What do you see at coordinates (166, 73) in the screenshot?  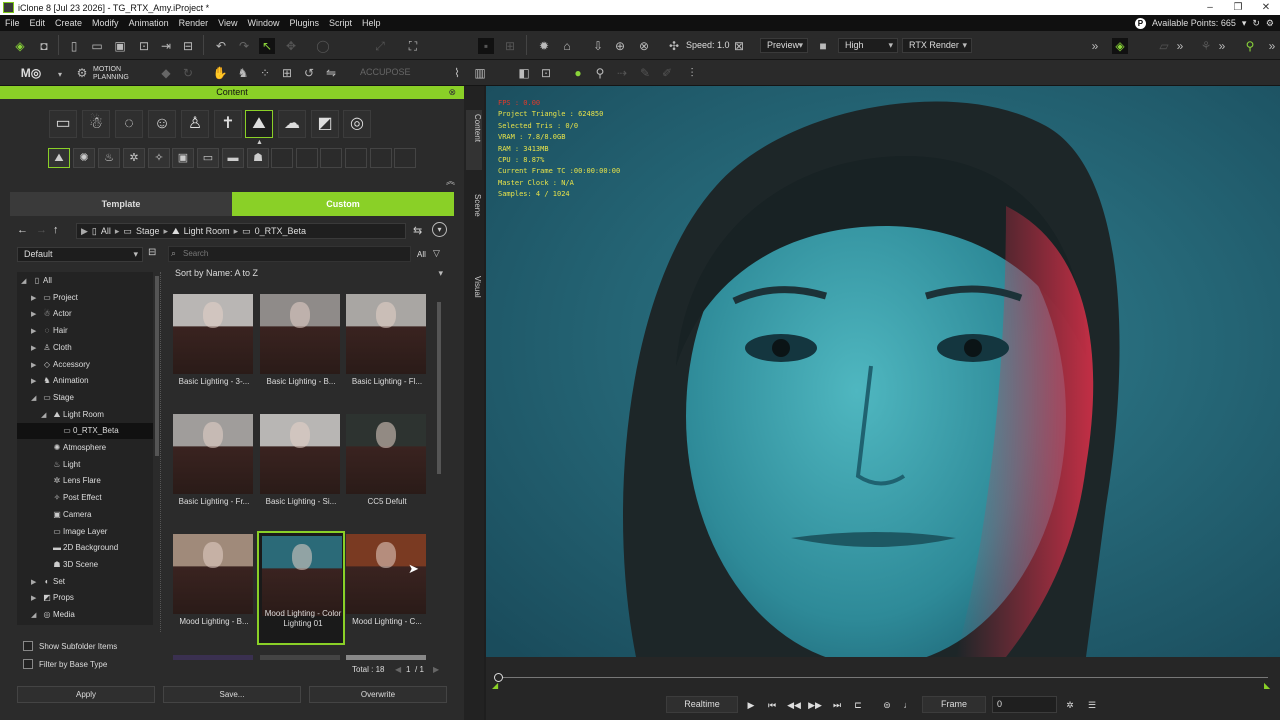 I see `keyframe-icon: ◆` at bounding box center [166, 73].